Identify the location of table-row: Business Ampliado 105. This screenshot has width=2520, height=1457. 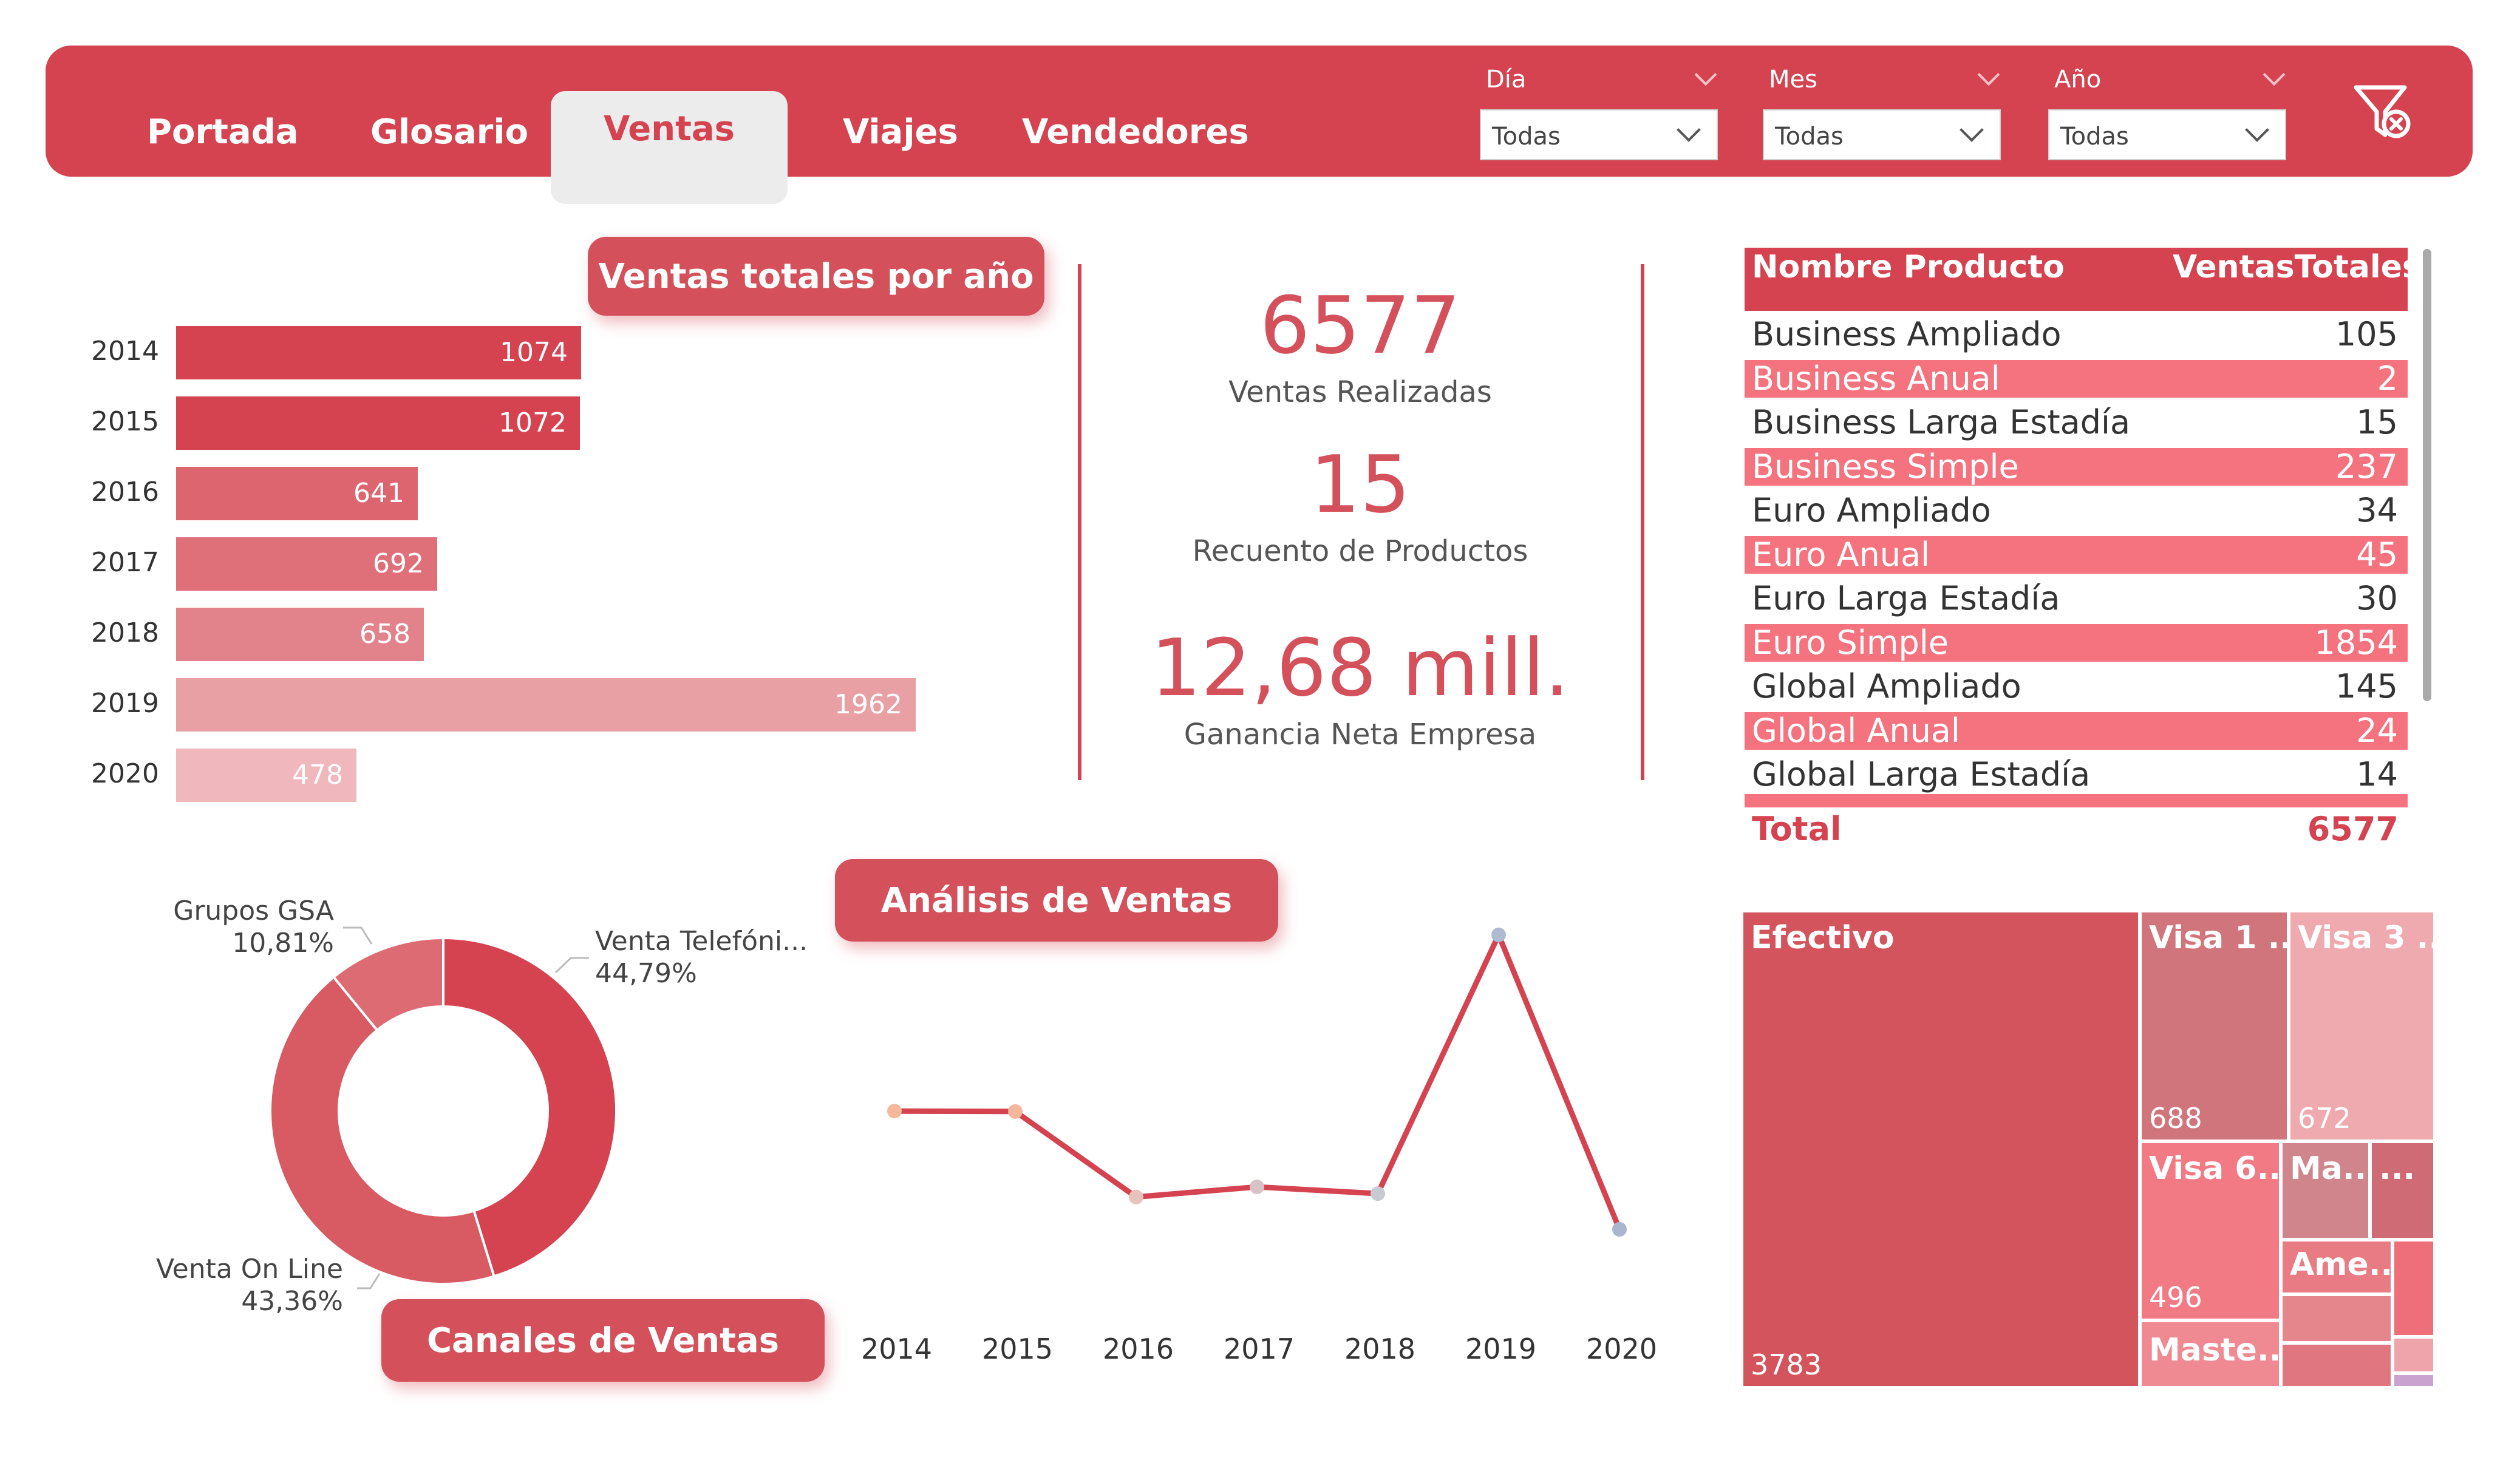
(2076, 334).